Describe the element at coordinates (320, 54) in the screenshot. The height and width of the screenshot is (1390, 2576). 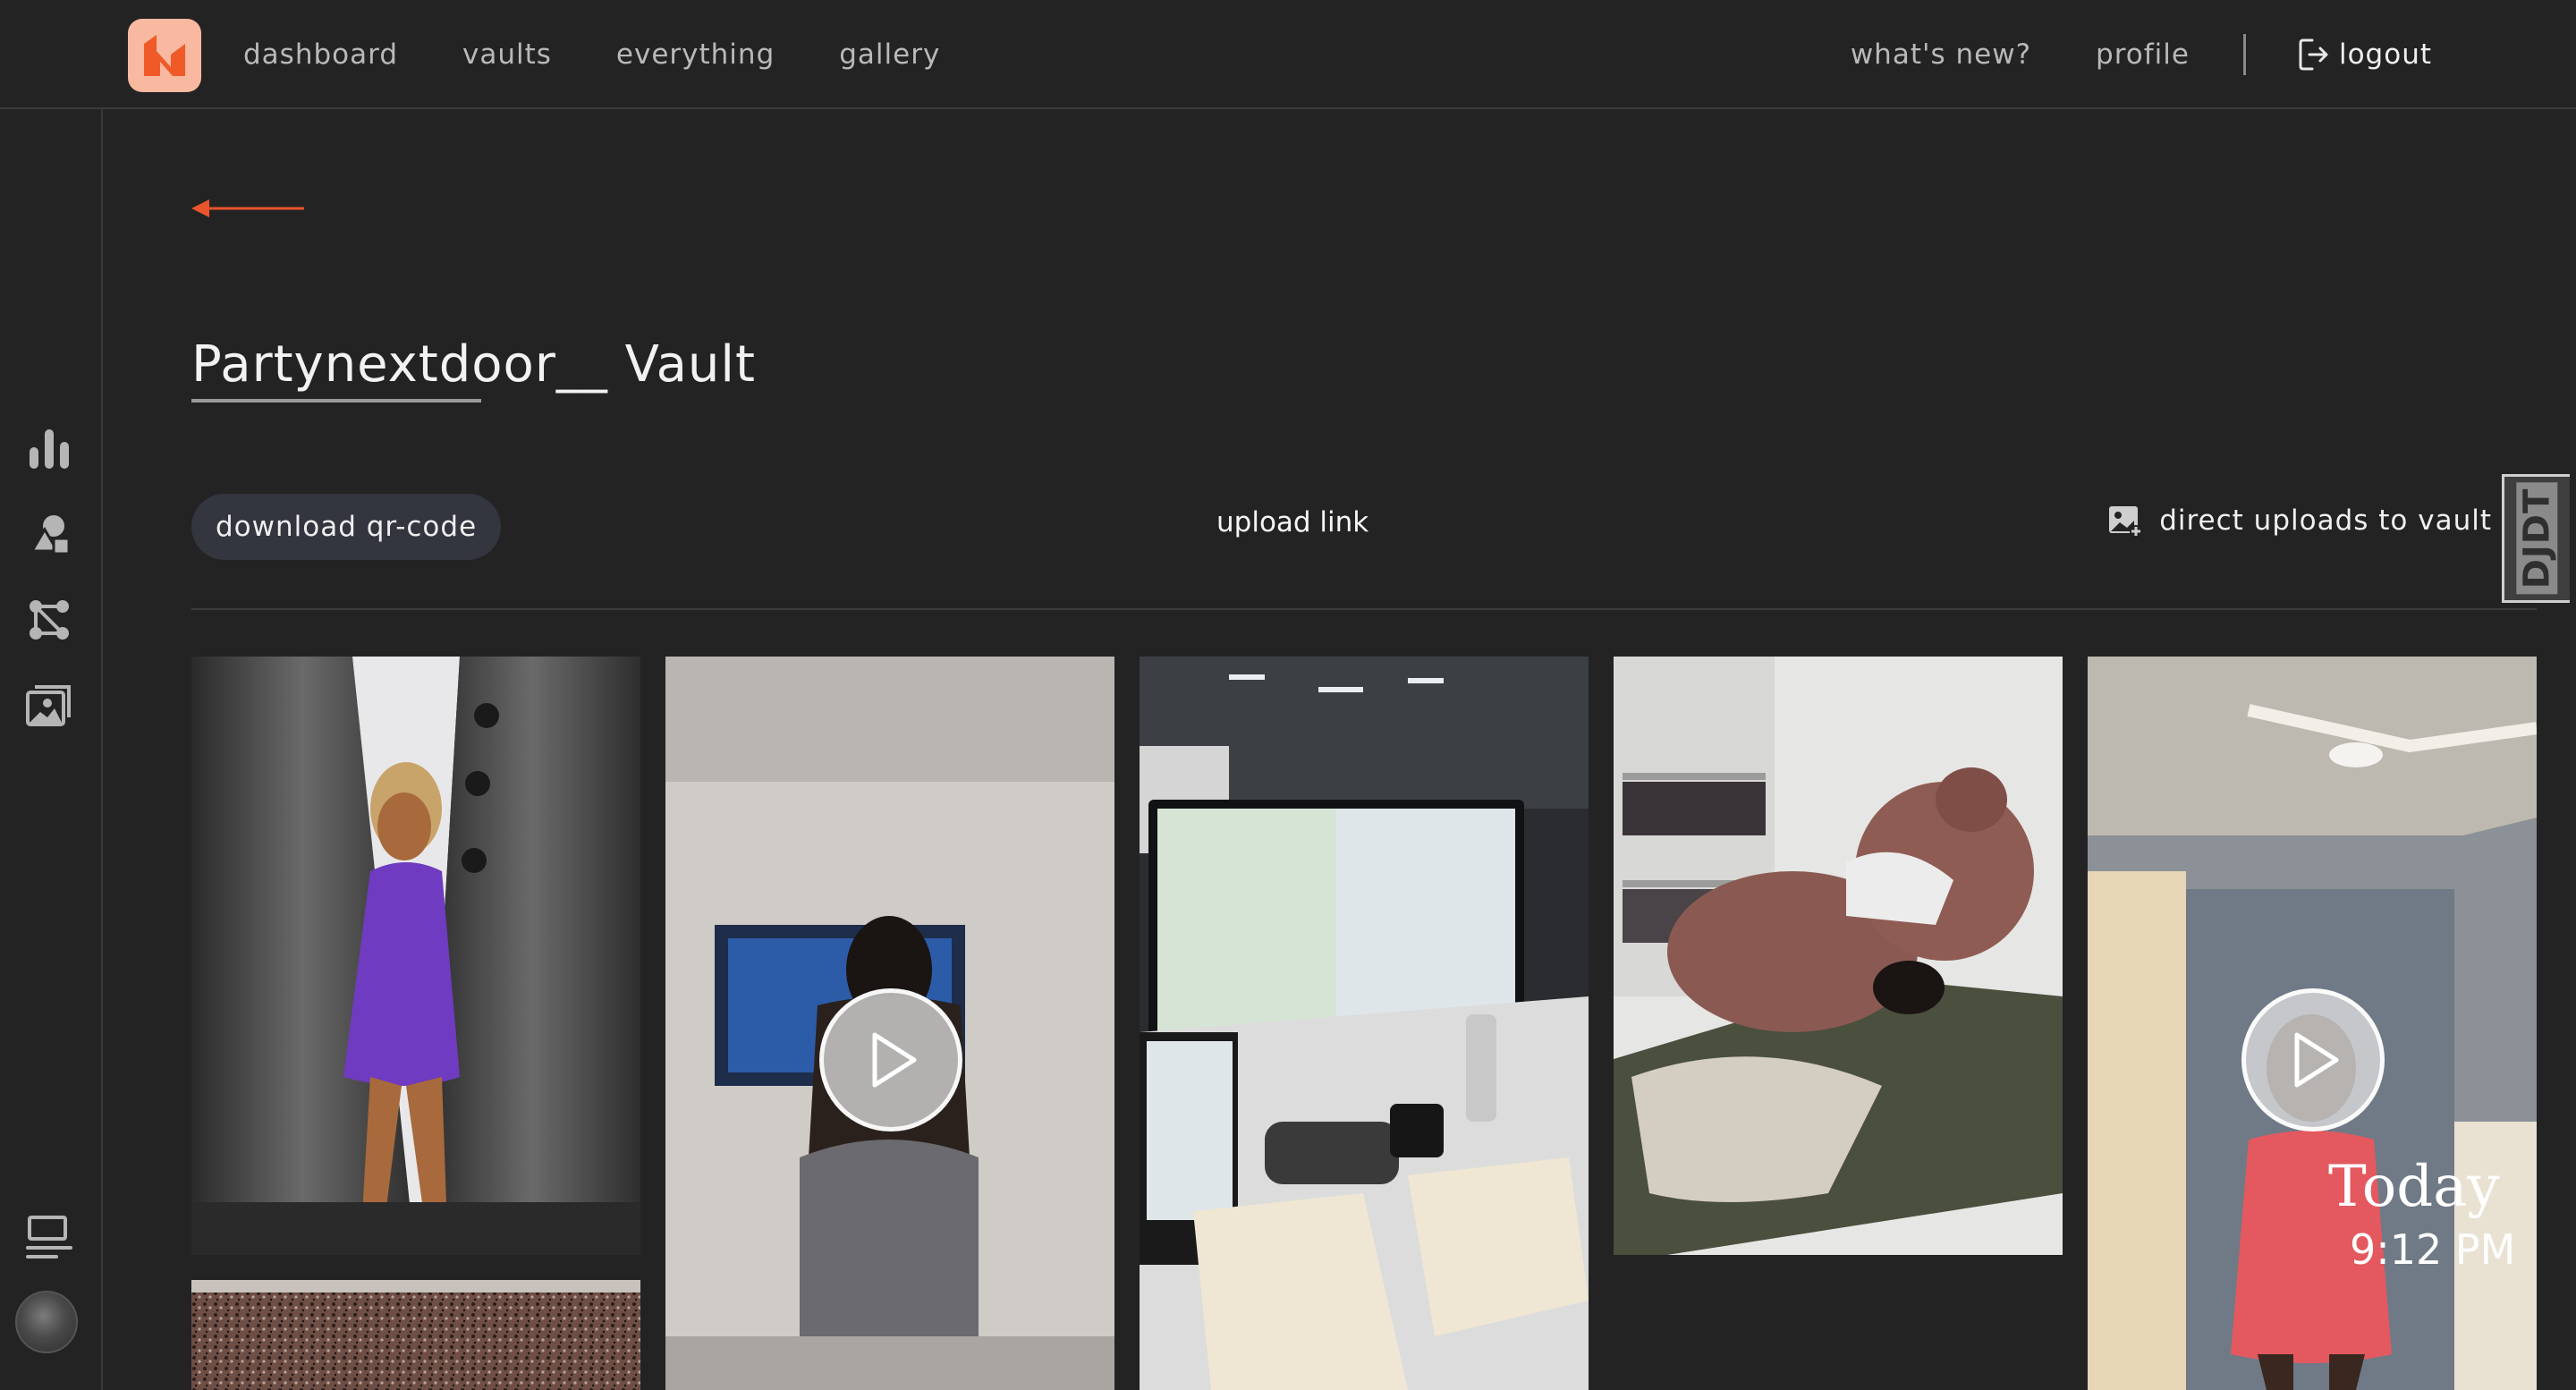
I see `nav-dashboard: dashboard` at that location.